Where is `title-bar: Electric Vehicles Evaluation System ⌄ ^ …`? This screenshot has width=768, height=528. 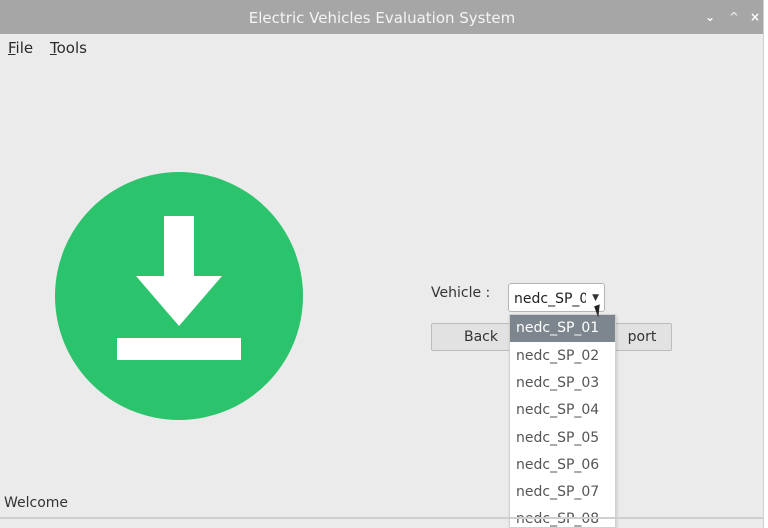 title-bar: Electric Vehicles Evaluation System ⌄ ^ … is located at coordinates (381, 17).